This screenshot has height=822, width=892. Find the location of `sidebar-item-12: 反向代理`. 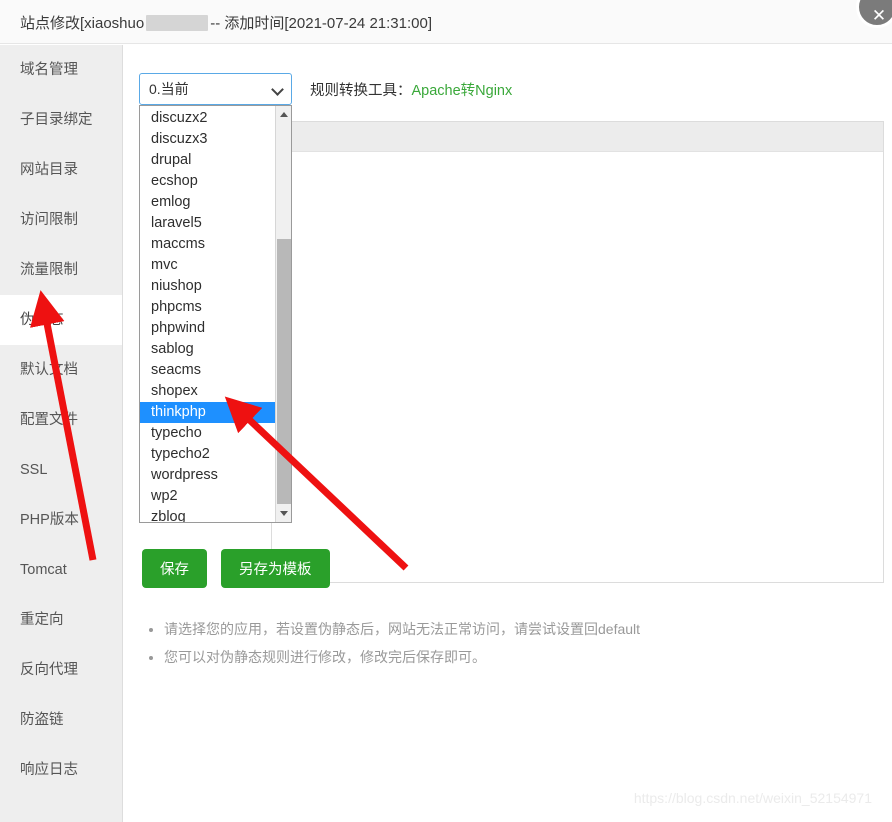

sidebar-item-12: 反向代理 is located at coordinates (61, 670).